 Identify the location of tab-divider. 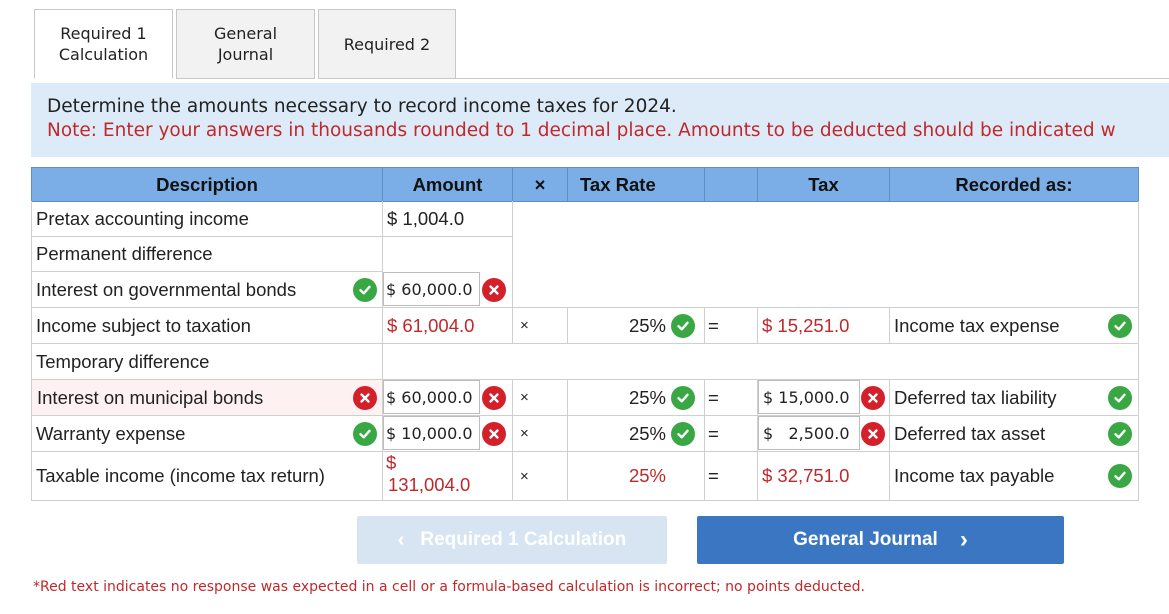
(812, 78).